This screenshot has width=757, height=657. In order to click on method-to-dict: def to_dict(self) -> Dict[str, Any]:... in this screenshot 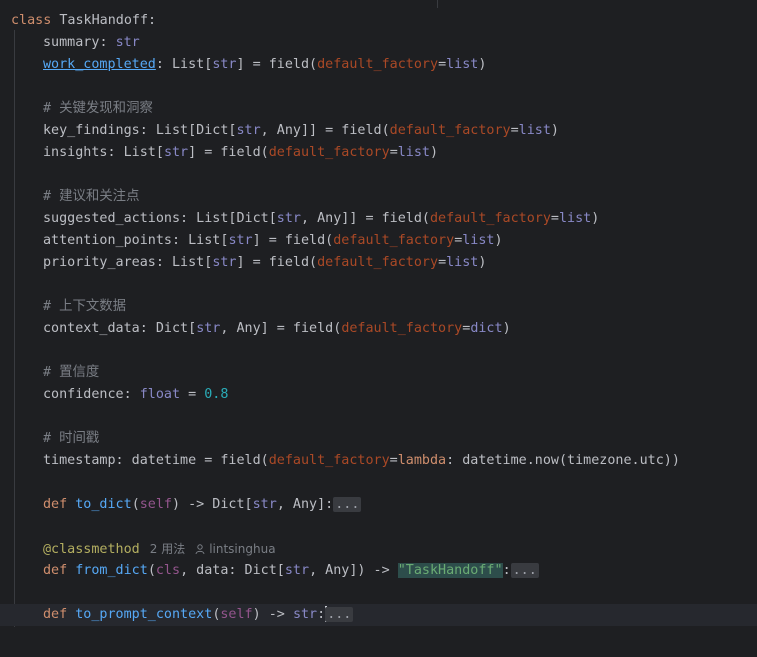, I will do `click(181, 505)`.